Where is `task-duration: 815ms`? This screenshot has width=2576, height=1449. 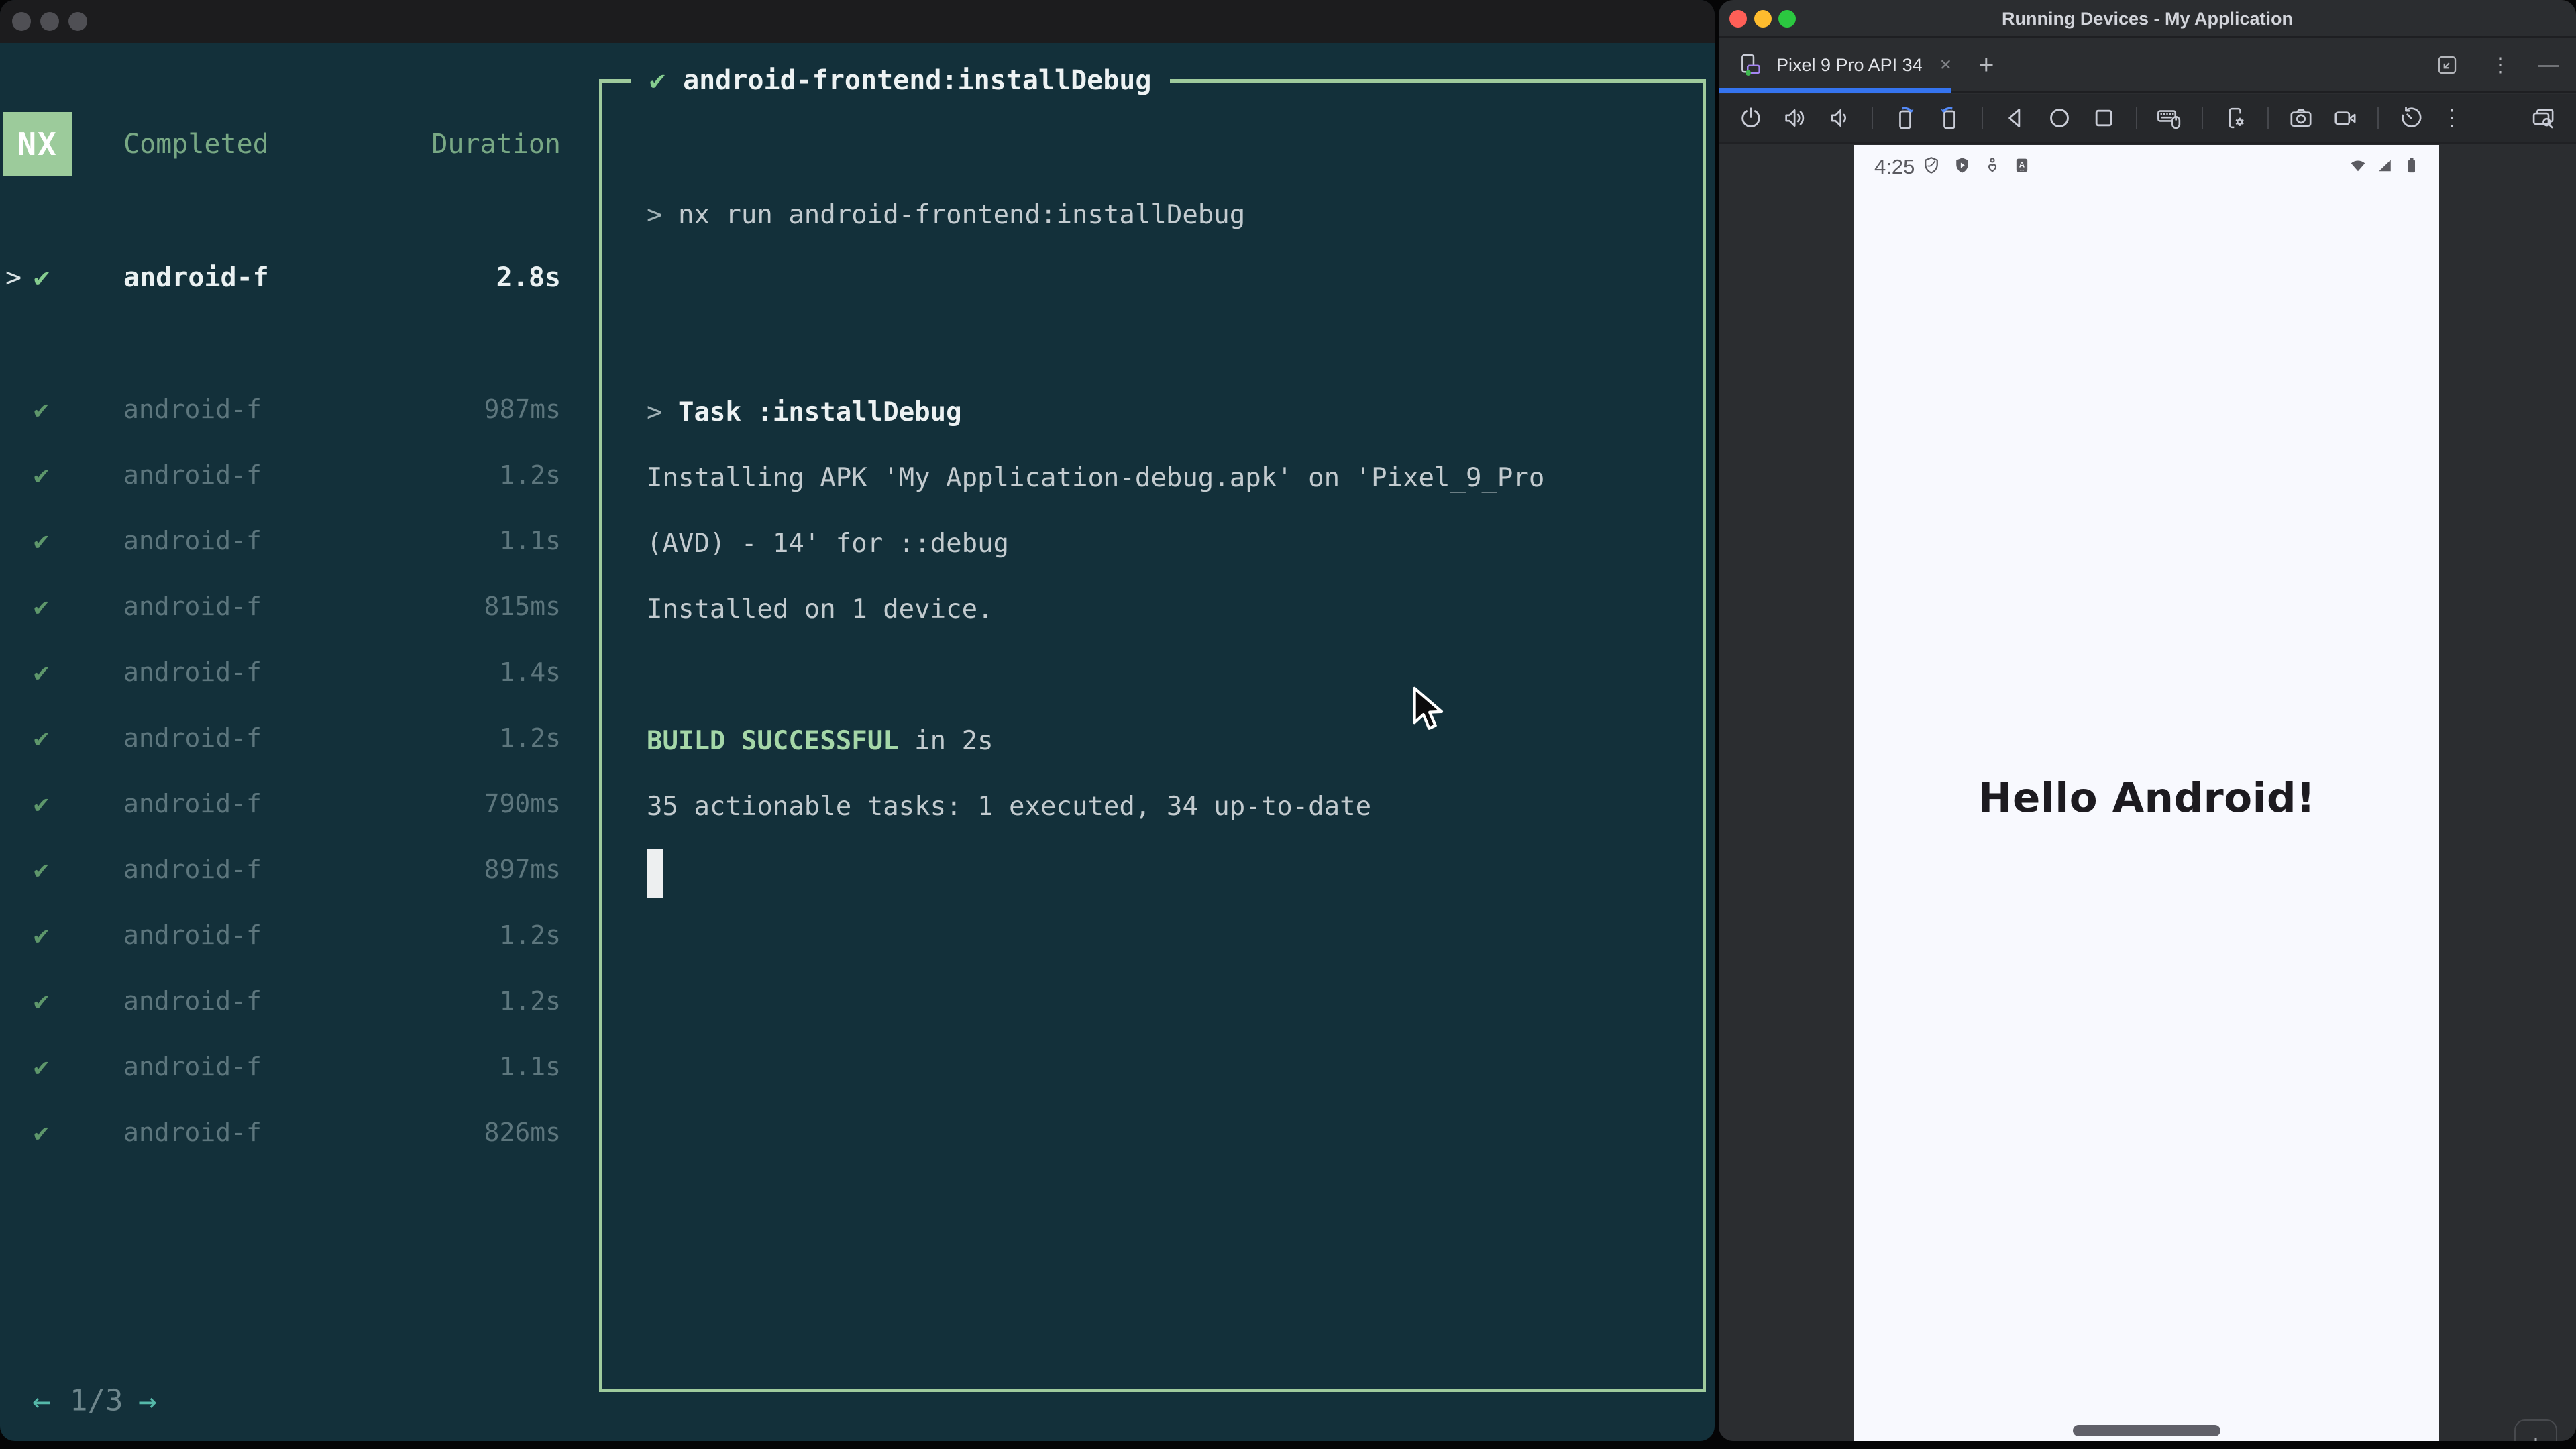
task-duration: 815ms is located at coordinates (522, 606).